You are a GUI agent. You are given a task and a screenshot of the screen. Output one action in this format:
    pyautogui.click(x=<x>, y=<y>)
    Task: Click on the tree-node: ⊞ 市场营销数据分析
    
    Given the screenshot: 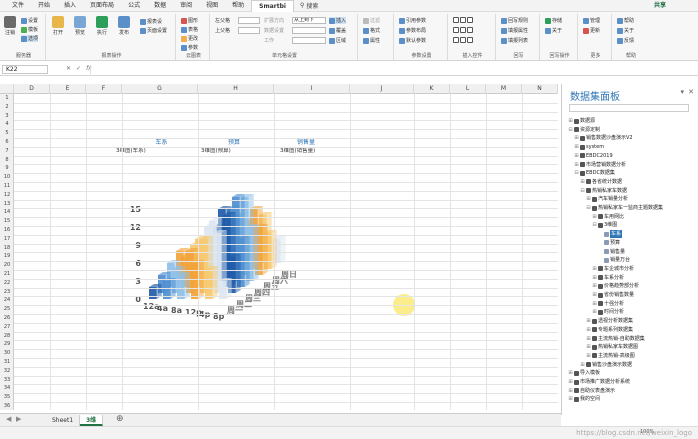 What is the action you would take?
    pyautogui.click(x=600, y=165)
    